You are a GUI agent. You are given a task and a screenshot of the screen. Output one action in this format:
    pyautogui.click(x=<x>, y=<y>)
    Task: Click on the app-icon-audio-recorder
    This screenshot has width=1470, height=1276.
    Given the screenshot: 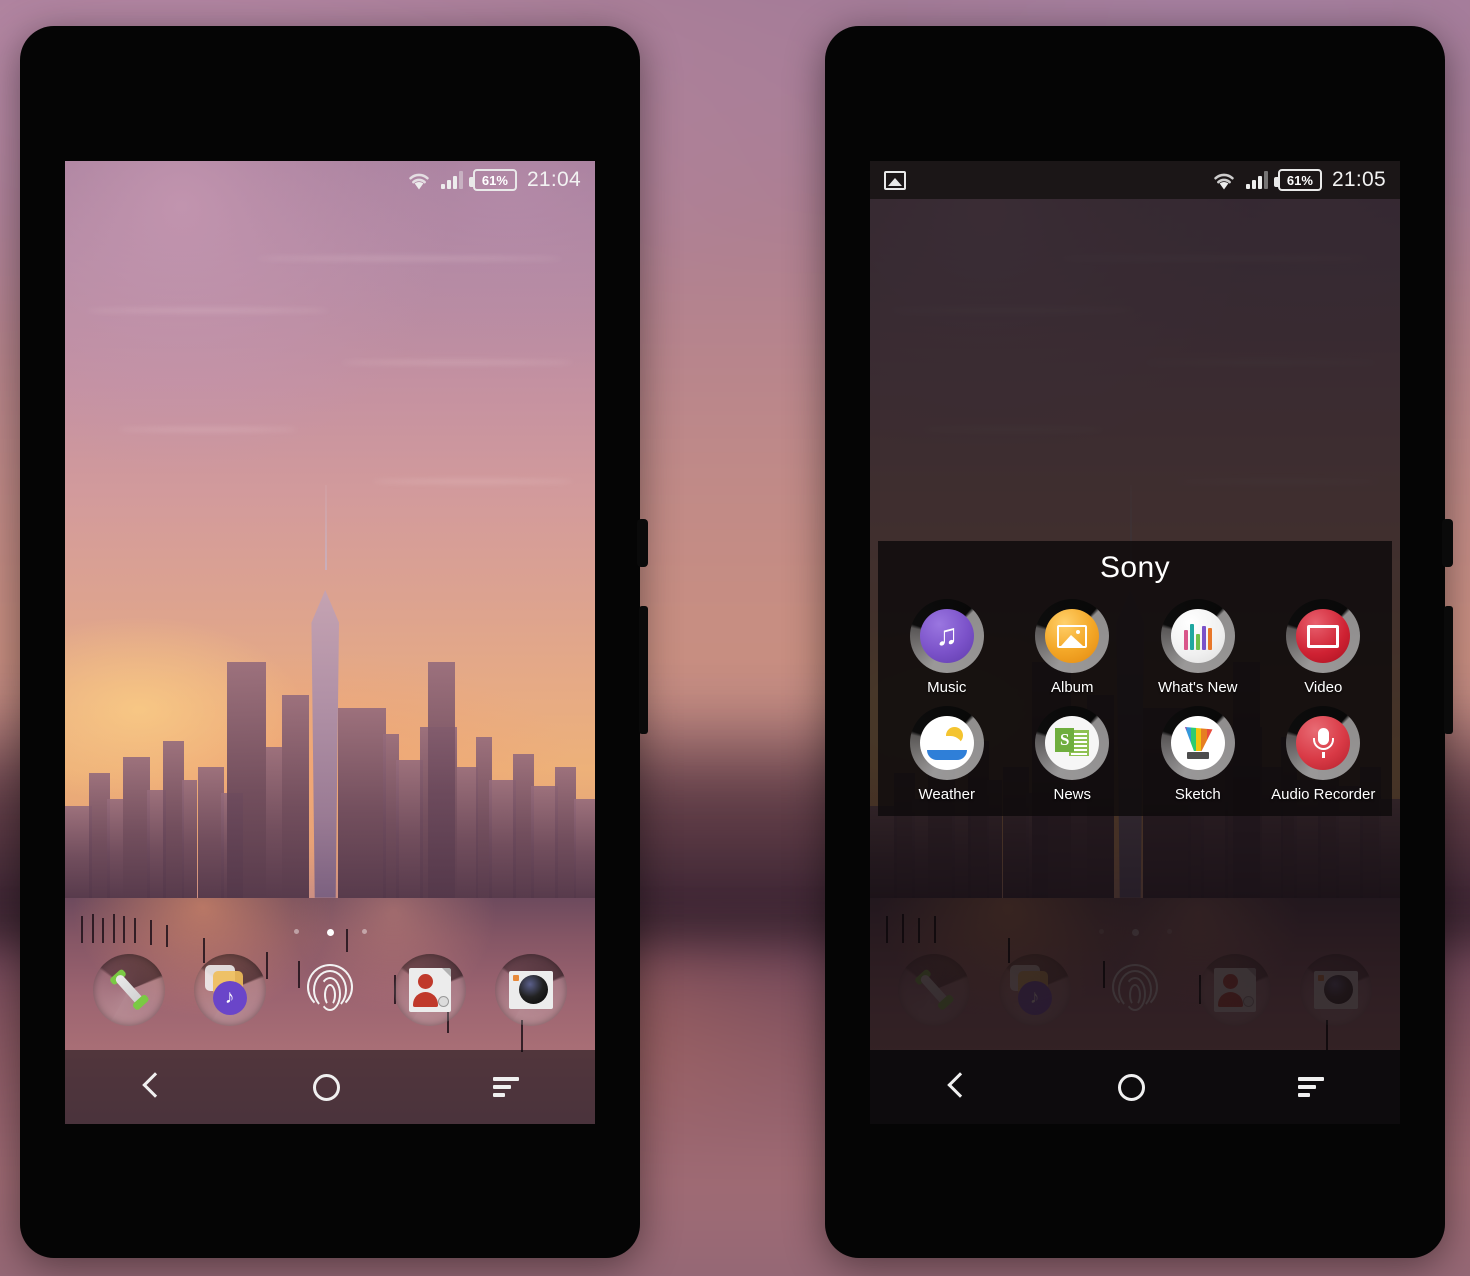 What is the action you would take?
    pyautogui.click(x=1323, y=743)
    